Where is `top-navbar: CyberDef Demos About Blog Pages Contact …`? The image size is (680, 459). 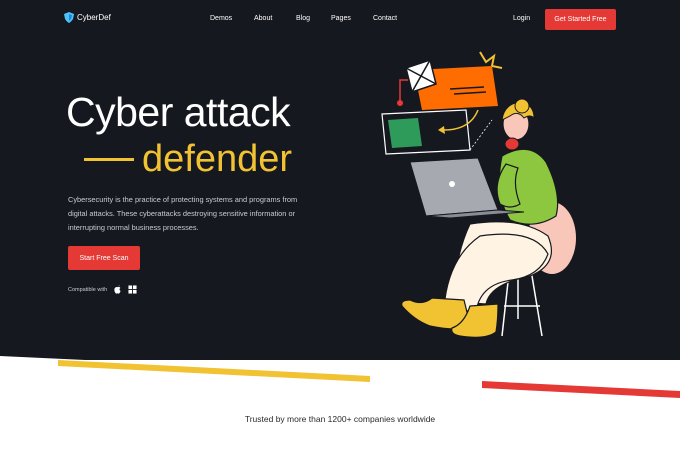
top-navbar: CyberDef Demos About Blog Pages Contact … is located at coordinates (340, 20).